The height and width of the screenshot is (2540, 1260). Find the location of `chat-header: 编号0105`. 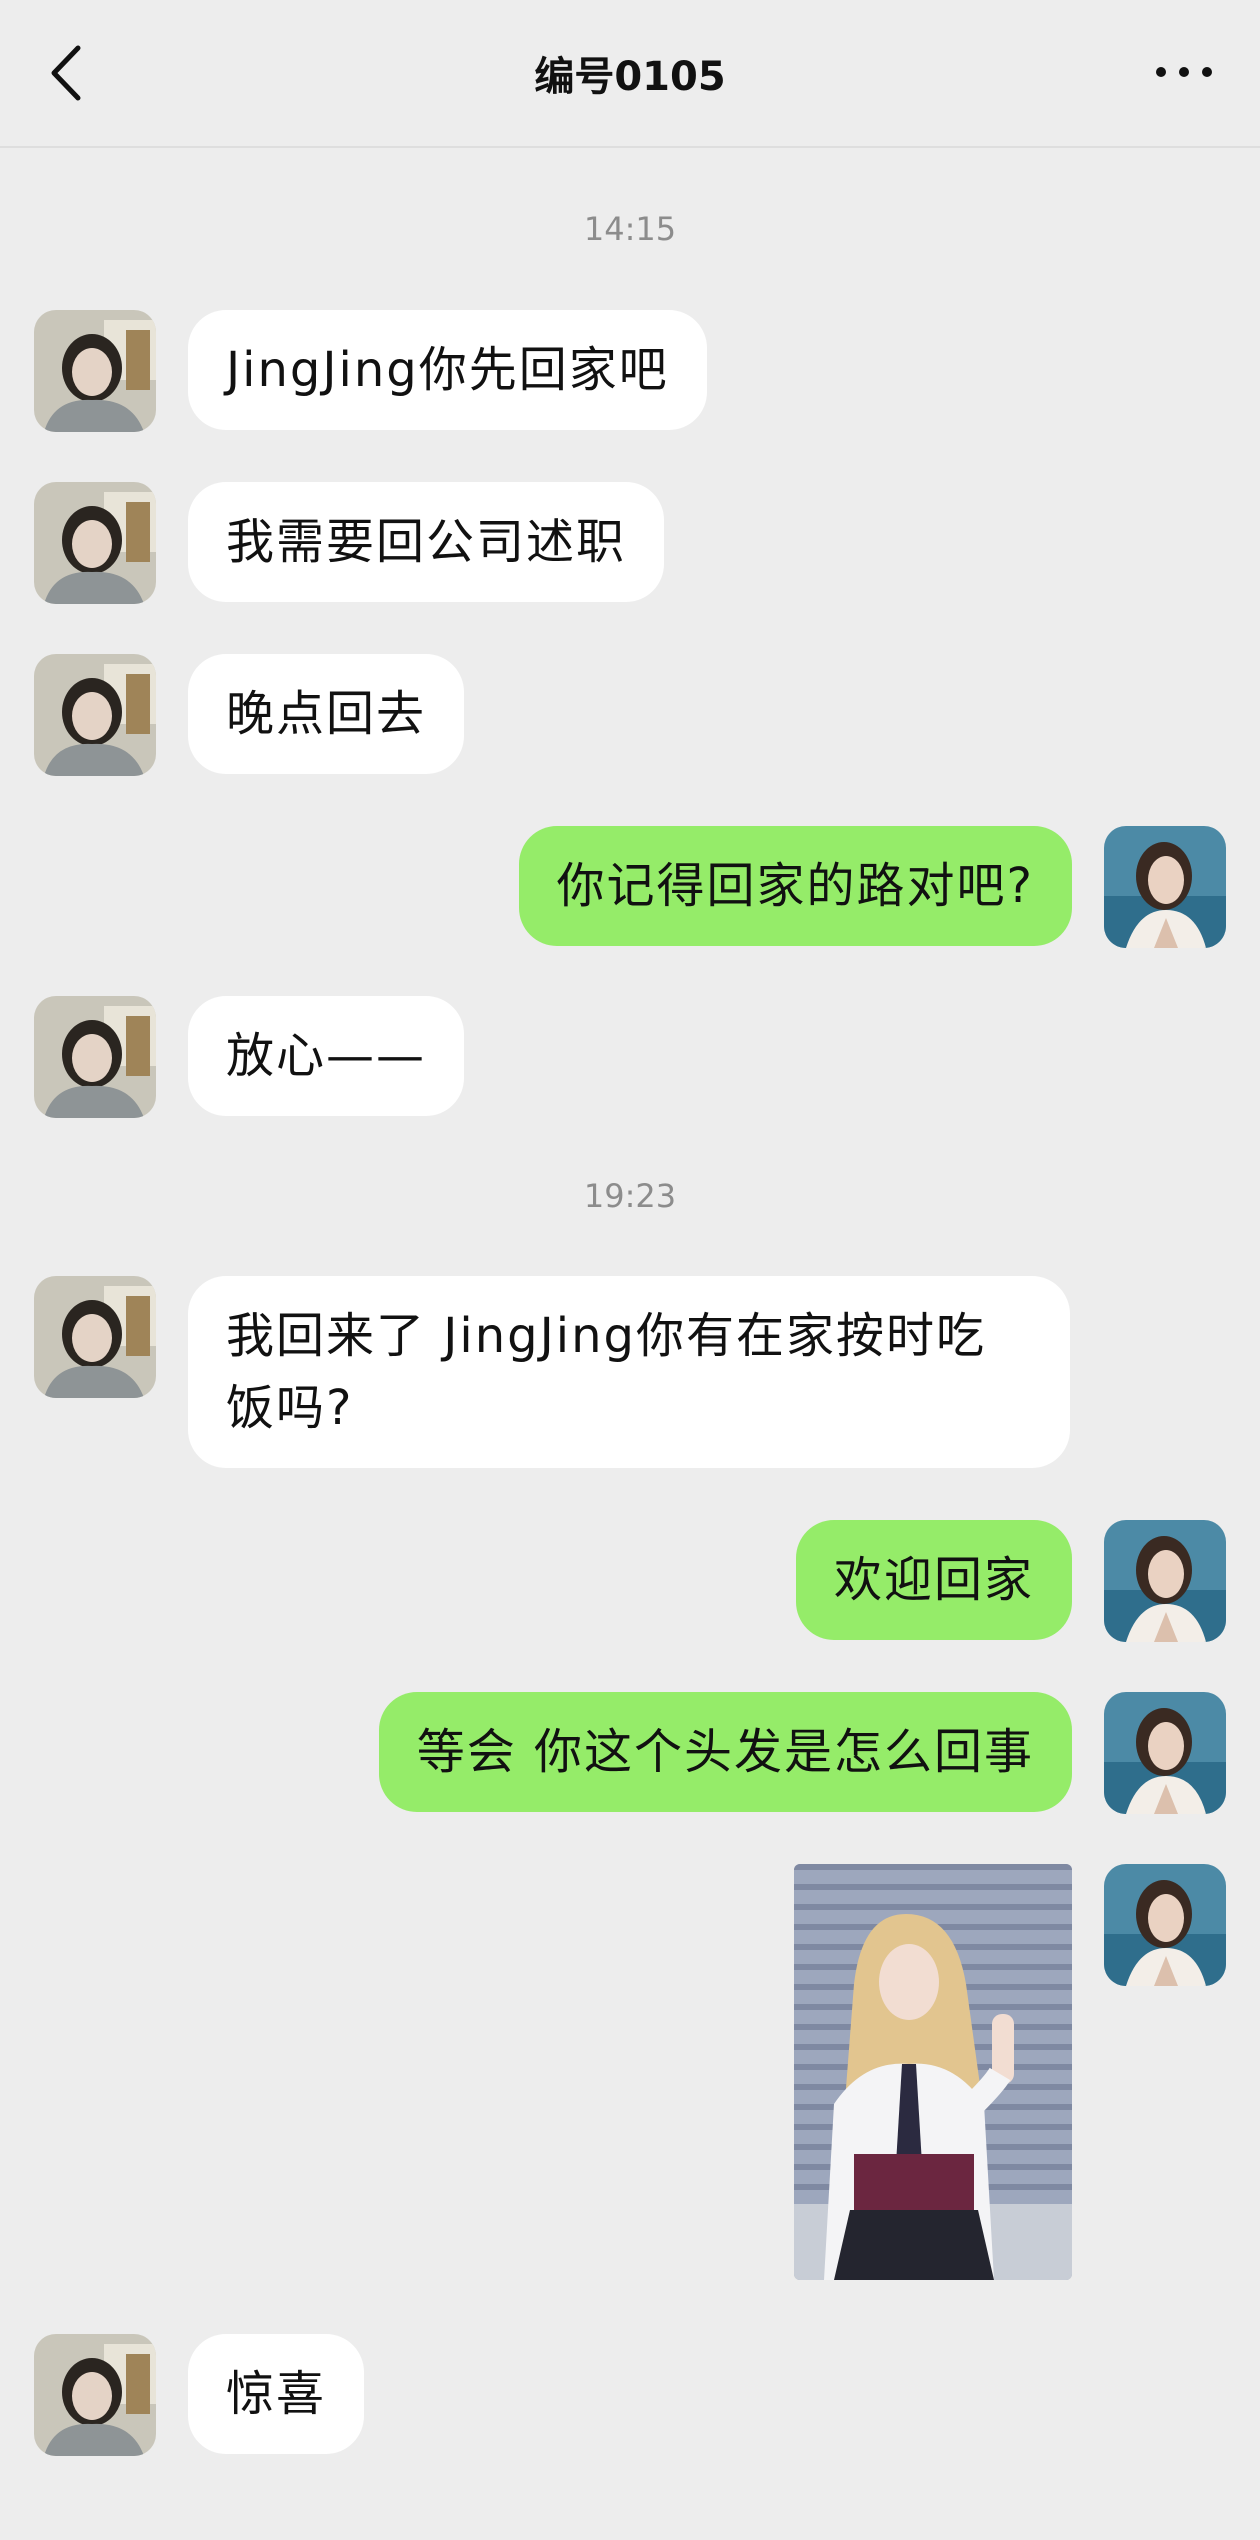

chat-header: 编号0105 is located at coordinates (630, 74).